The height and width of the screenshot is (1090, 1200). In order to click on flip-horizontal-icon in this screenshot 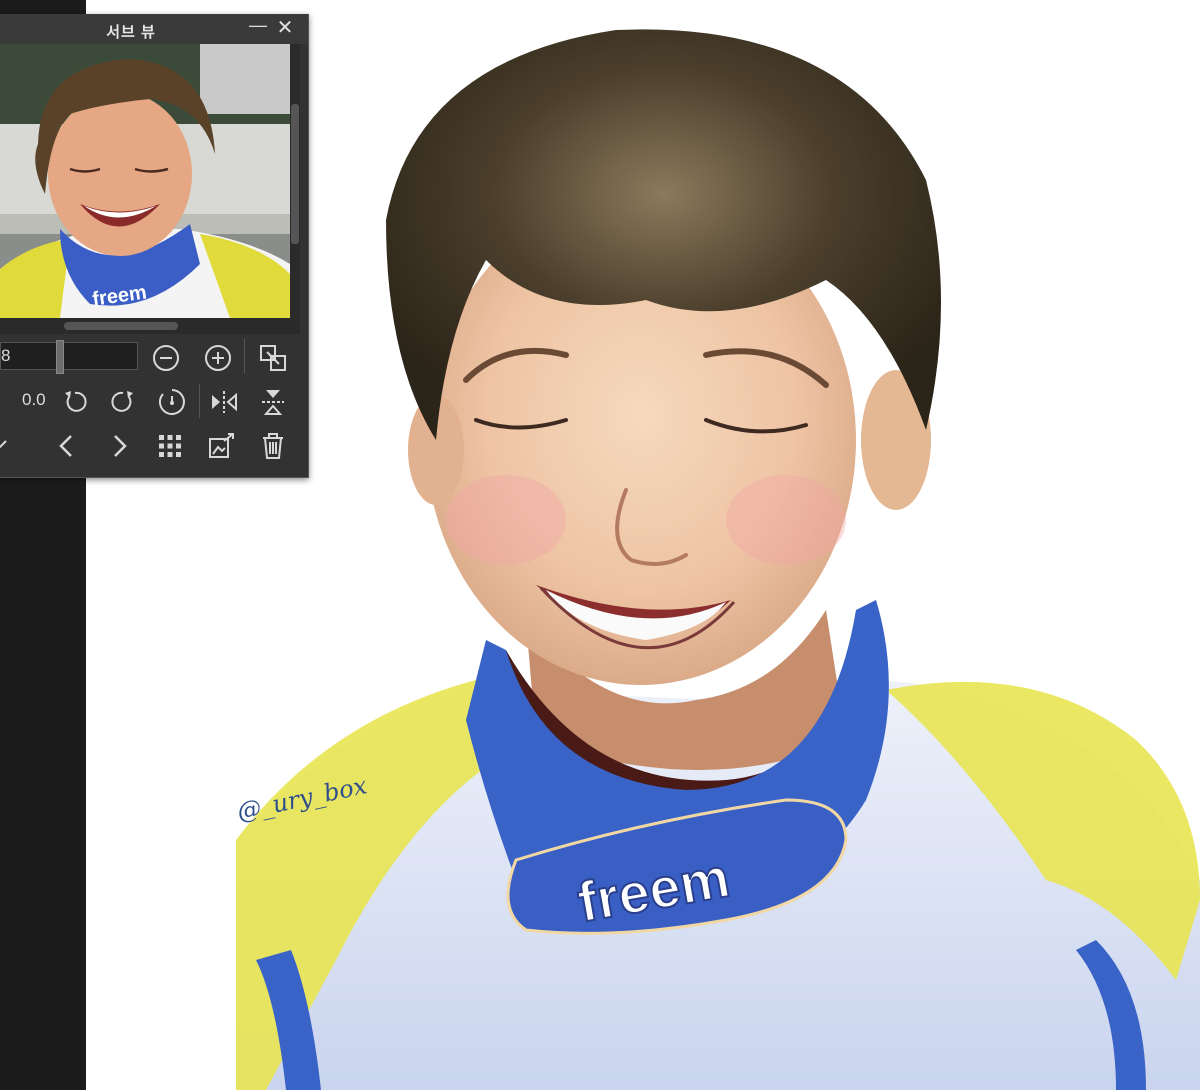, I will do `click(224, 402)`.